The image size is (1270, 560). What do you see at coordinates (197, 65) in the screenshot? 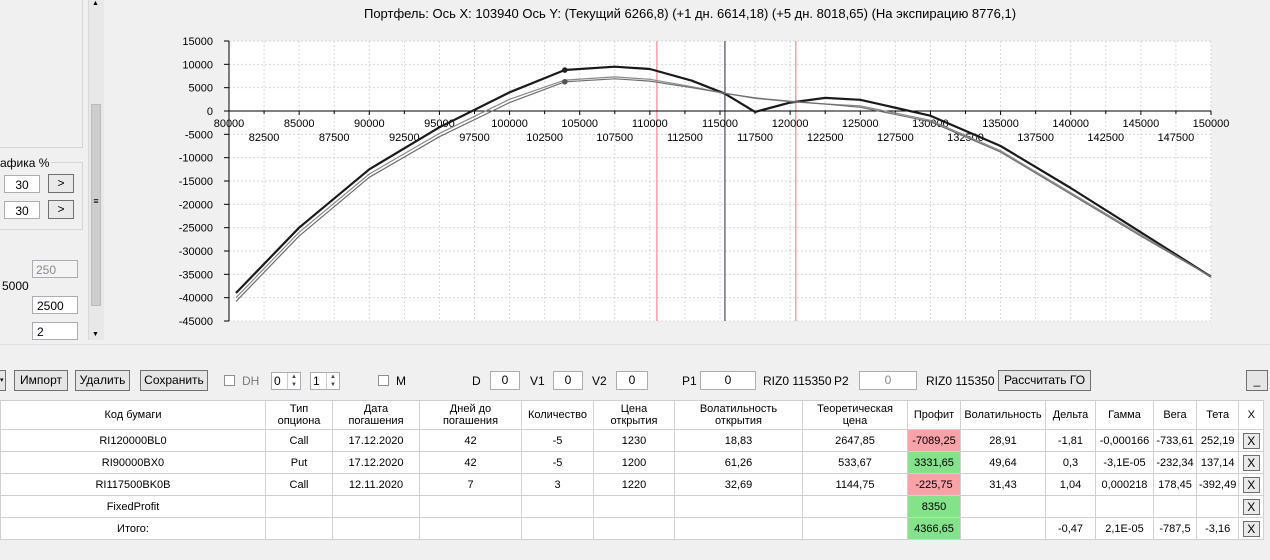
I see `y-tick-label: 10000` at bounding box center [197, 65].